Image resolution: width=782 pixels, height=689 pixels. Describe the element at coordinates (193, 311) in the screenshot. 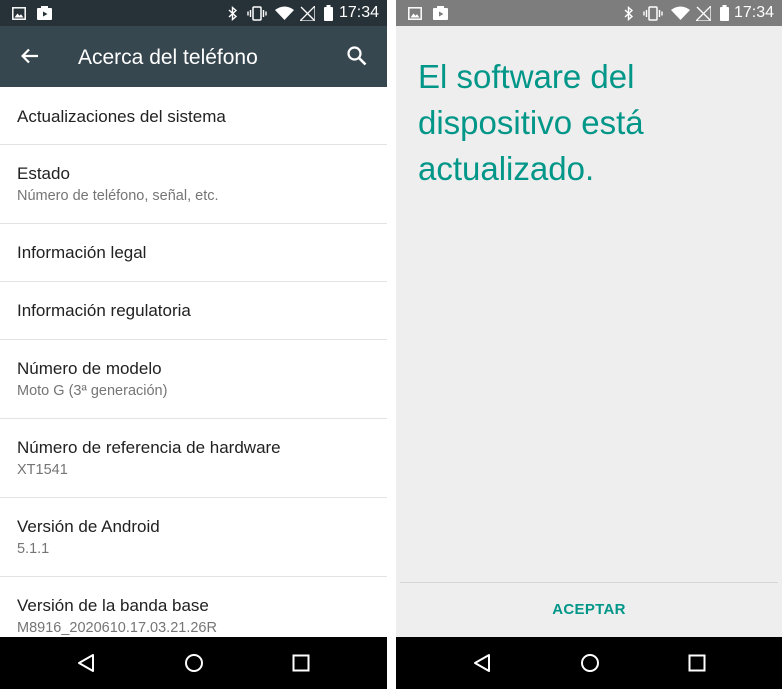

I see `list-item-regulatory-info: Información regulatoria` at that location.